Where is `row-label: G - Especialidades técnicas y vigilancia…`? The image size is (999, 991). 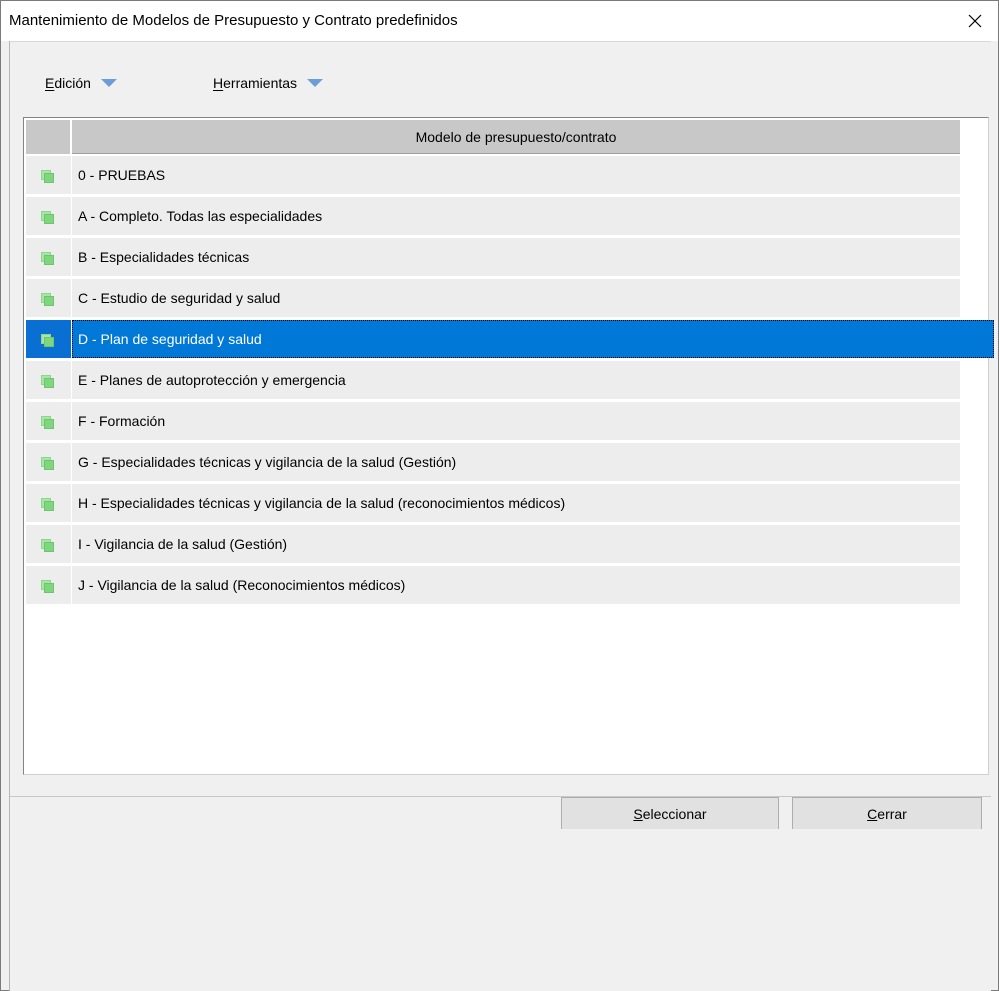
row-label: G - Especialidades técnicas y vigilancia… is located at coordinates (516, 462).